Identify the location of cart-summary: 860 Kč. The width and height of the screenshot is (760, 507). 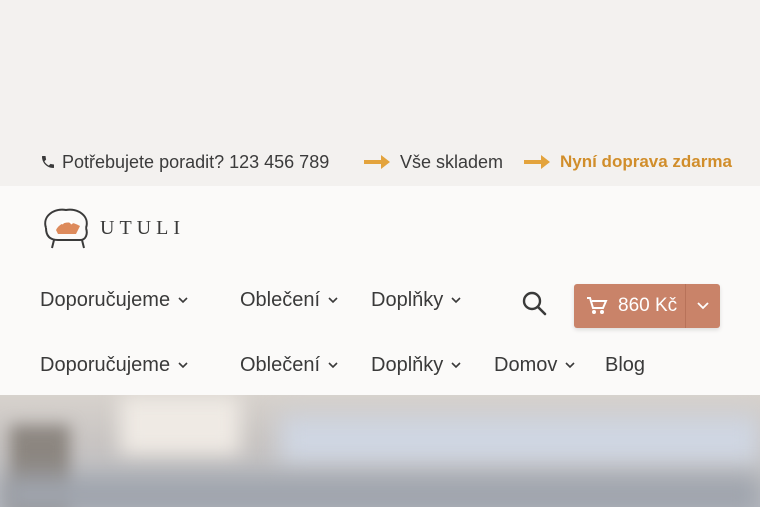
(629, 306).